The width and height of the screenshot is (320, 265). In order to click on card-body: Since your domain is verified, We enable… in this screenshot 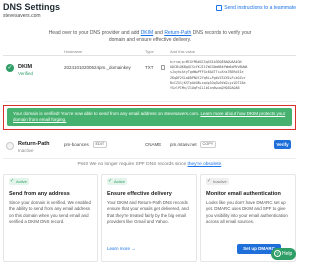, I will do `click(50, 212)`.